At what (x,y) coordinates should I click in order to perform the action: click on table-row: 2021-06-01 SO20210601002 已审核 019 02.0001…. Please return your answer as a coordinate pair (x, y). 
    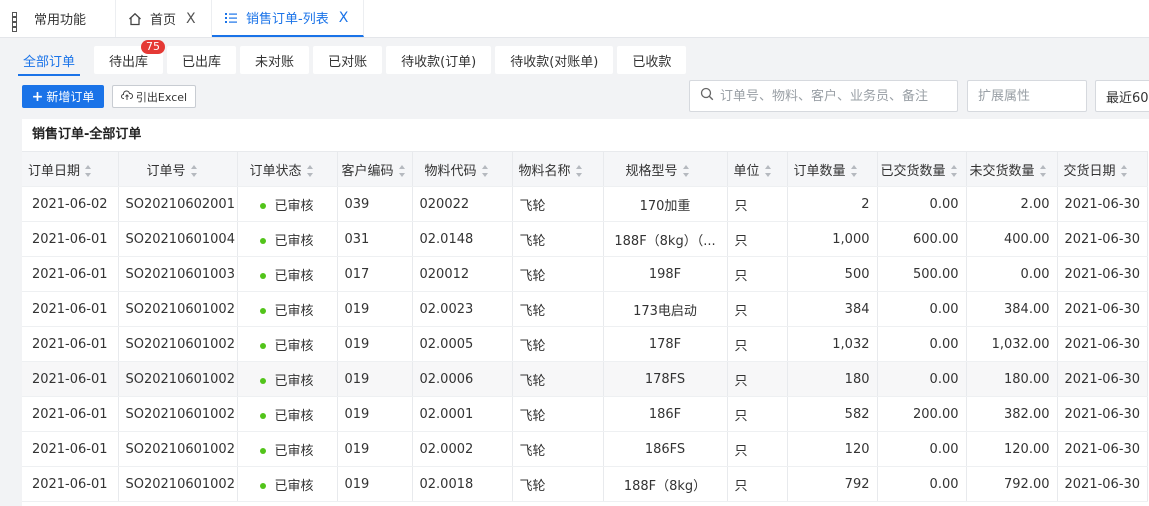
    Looking at the image, I should click on (585, 414).